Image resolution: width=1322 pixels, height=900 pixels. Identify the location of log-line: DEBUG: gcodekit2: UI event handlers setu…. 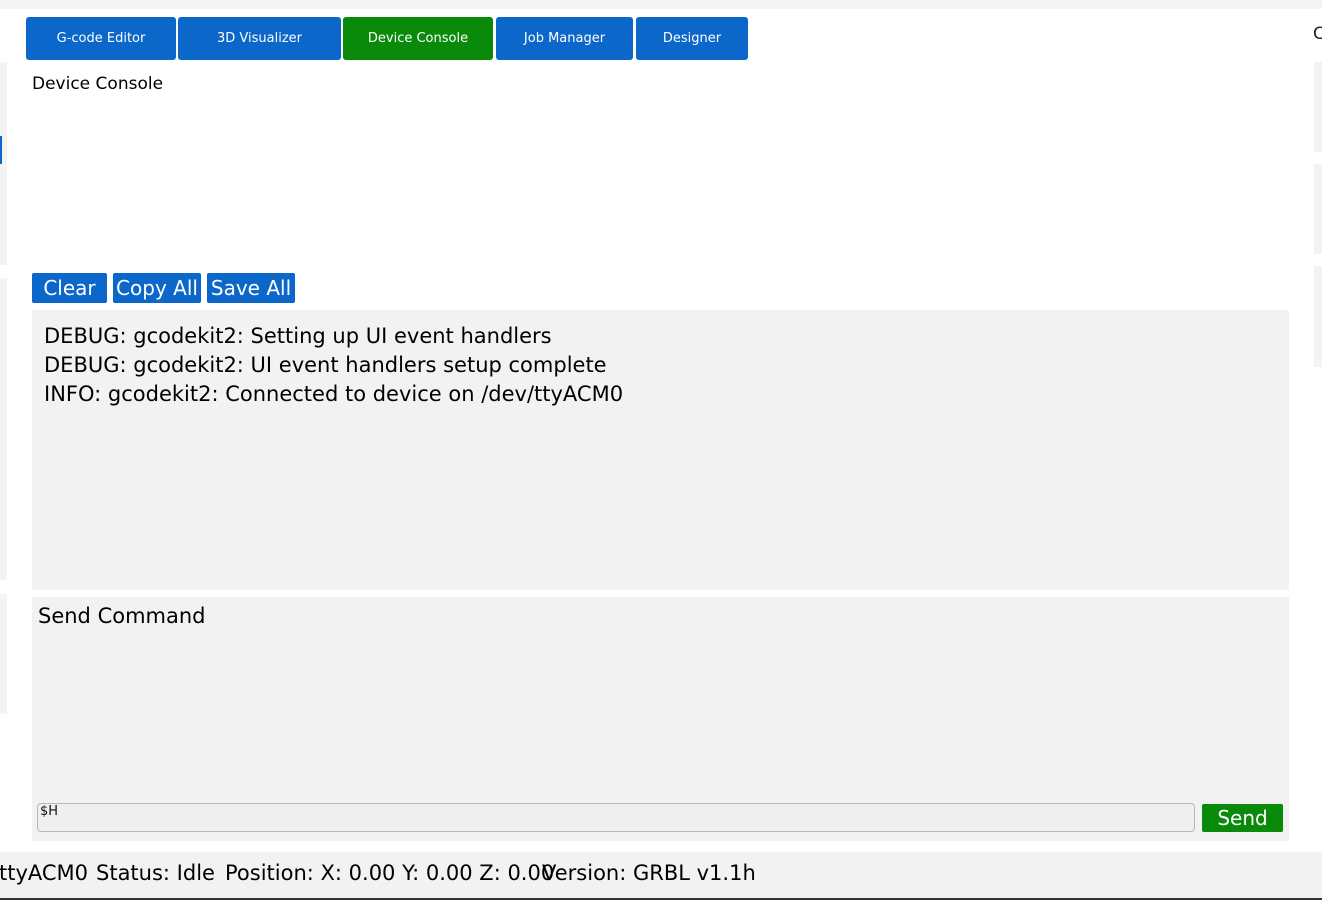
(325, 365).